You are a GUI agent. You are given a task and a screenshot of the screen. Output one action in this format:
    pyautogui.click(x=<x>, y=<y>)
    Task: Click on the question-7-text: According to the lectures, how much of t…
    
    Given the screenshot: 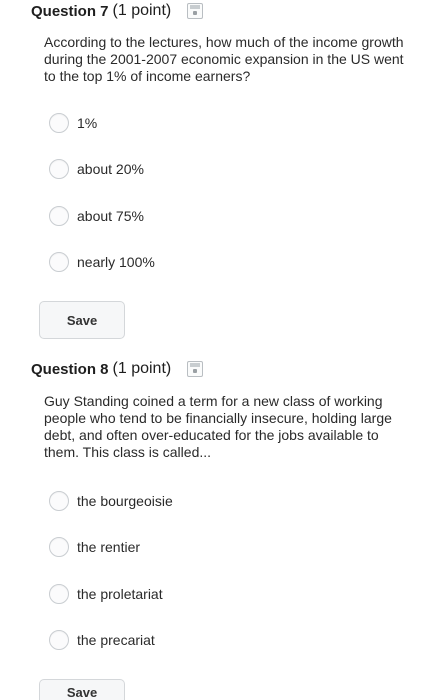 What is the action you would take?
    pyautogui.click(x=224, y=59)
    